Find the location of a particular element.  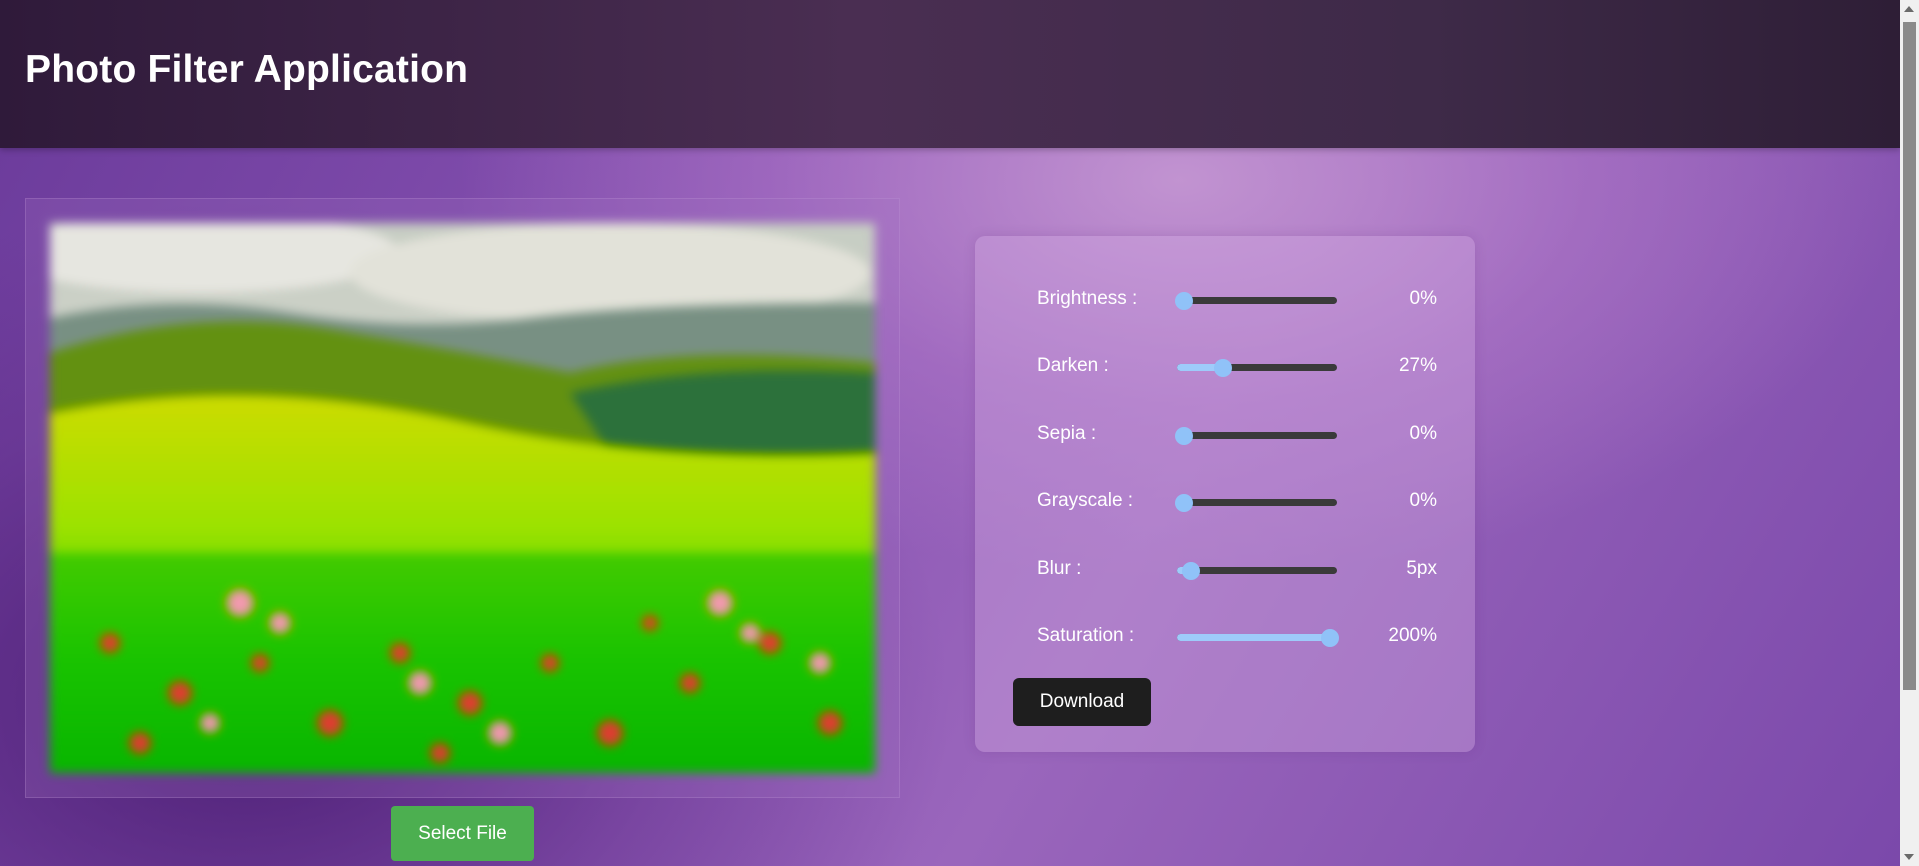

darken-slider is located at coordinates (1257, 368).